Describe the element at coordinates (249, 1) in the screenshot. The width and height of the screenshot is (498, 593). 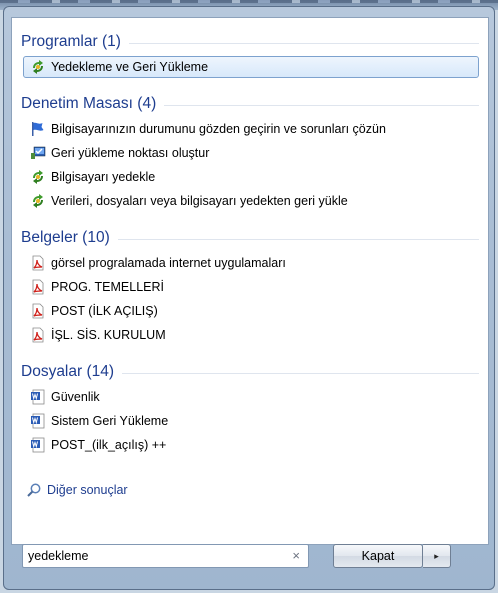
I see `background-window-fragment` at that location.